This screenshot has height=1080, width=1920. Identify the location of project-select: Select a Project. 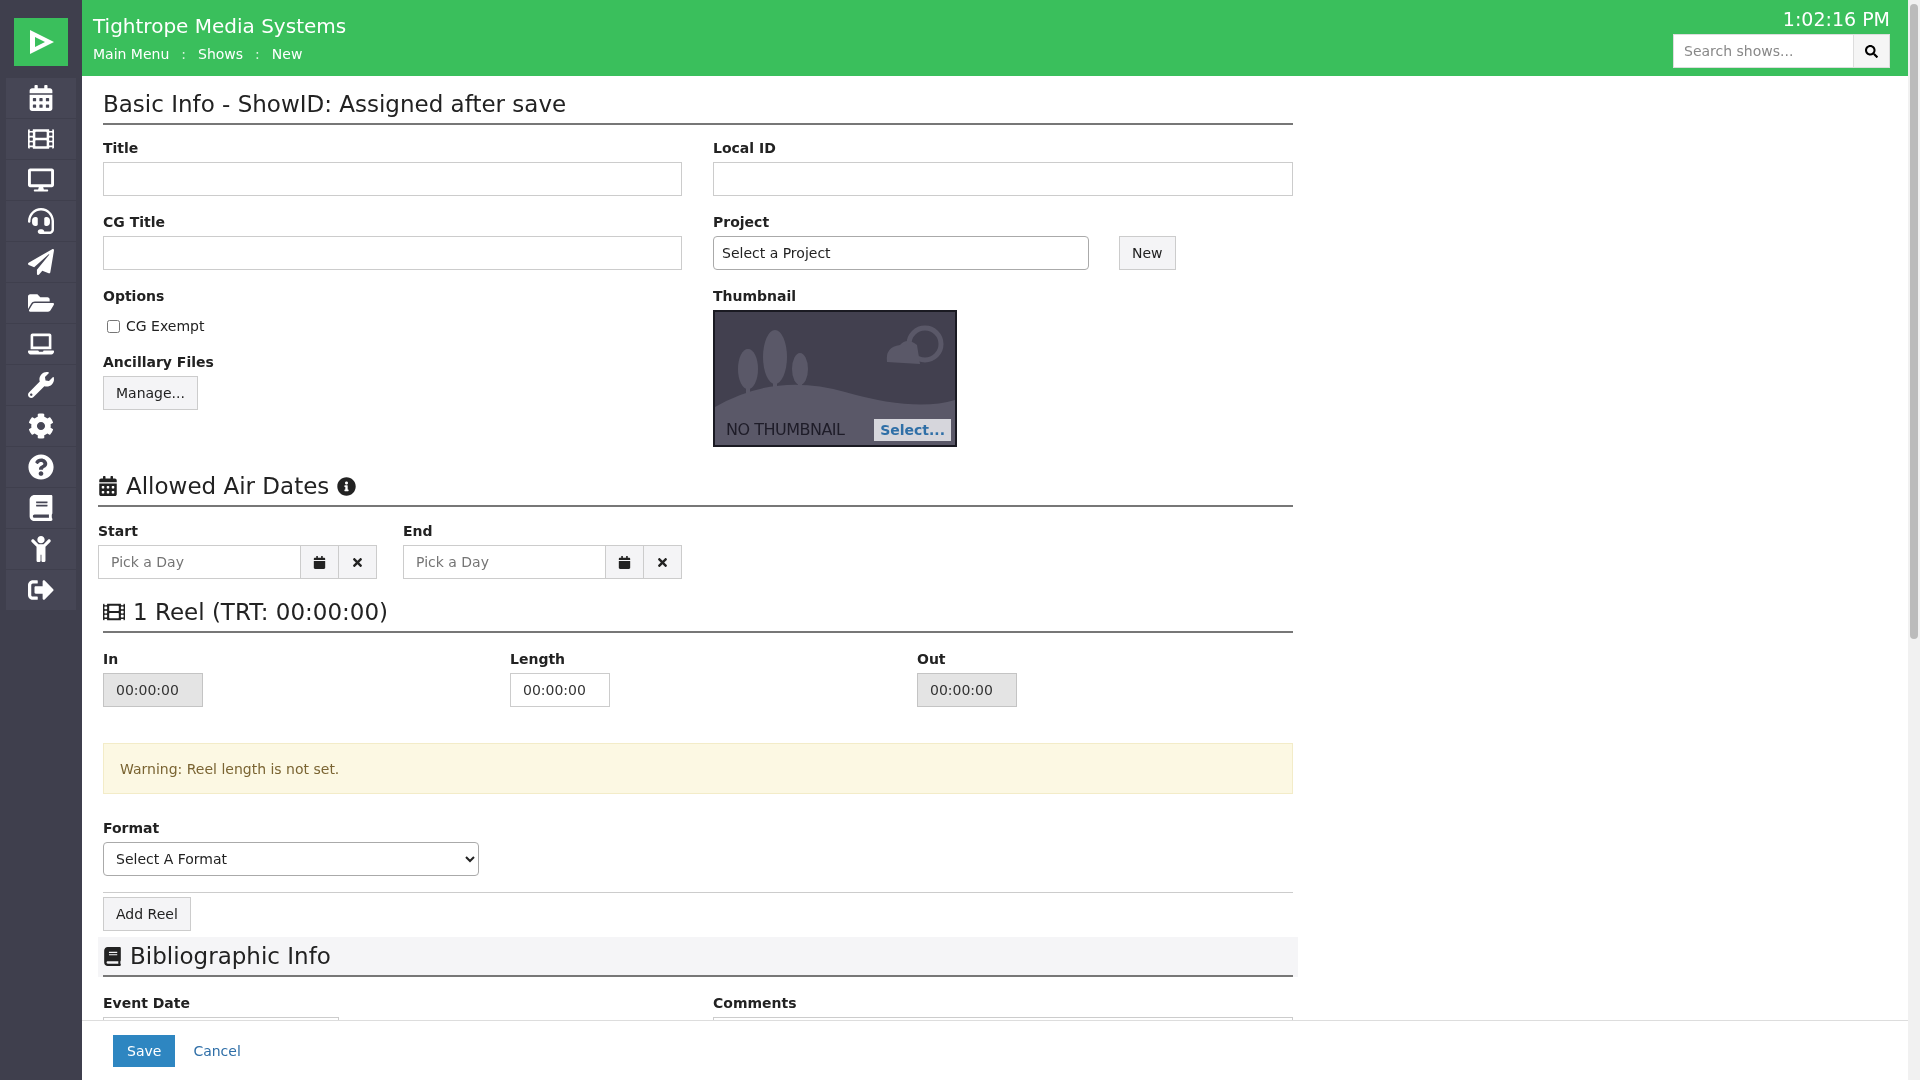
(901, 253).